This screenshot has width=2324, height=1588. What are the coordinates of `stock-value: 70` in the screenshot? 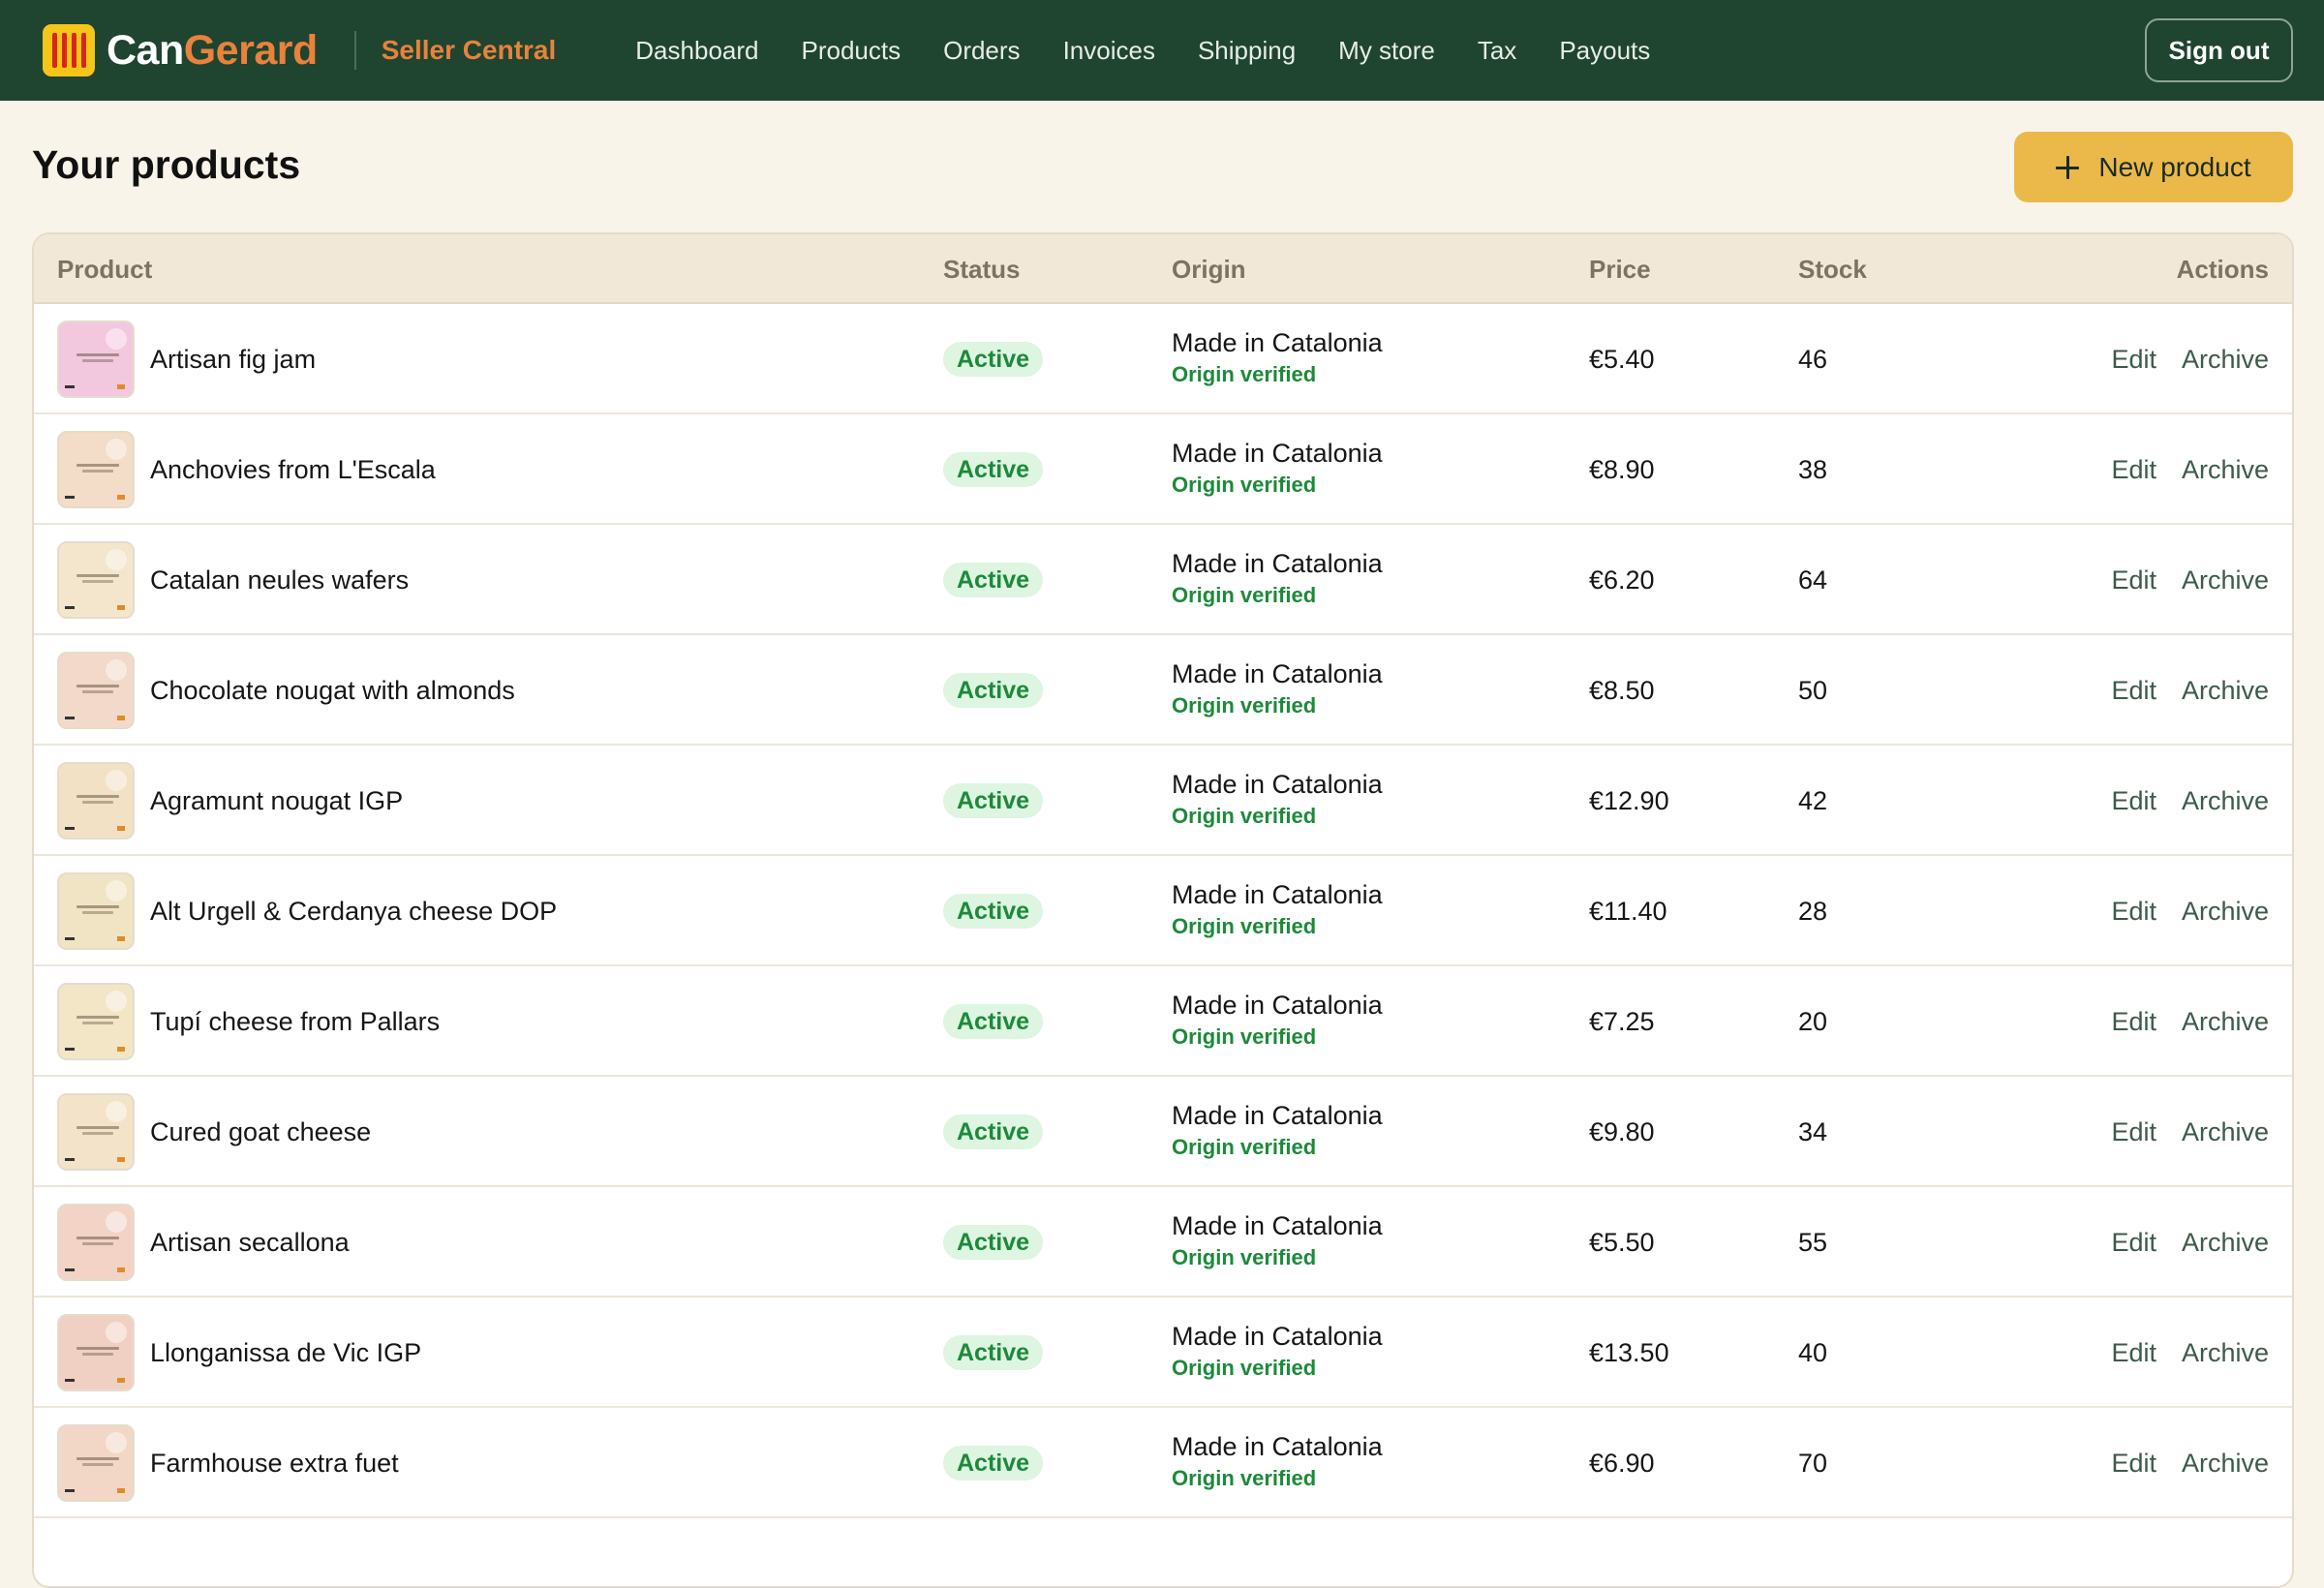 It's located at (1813, 1463).